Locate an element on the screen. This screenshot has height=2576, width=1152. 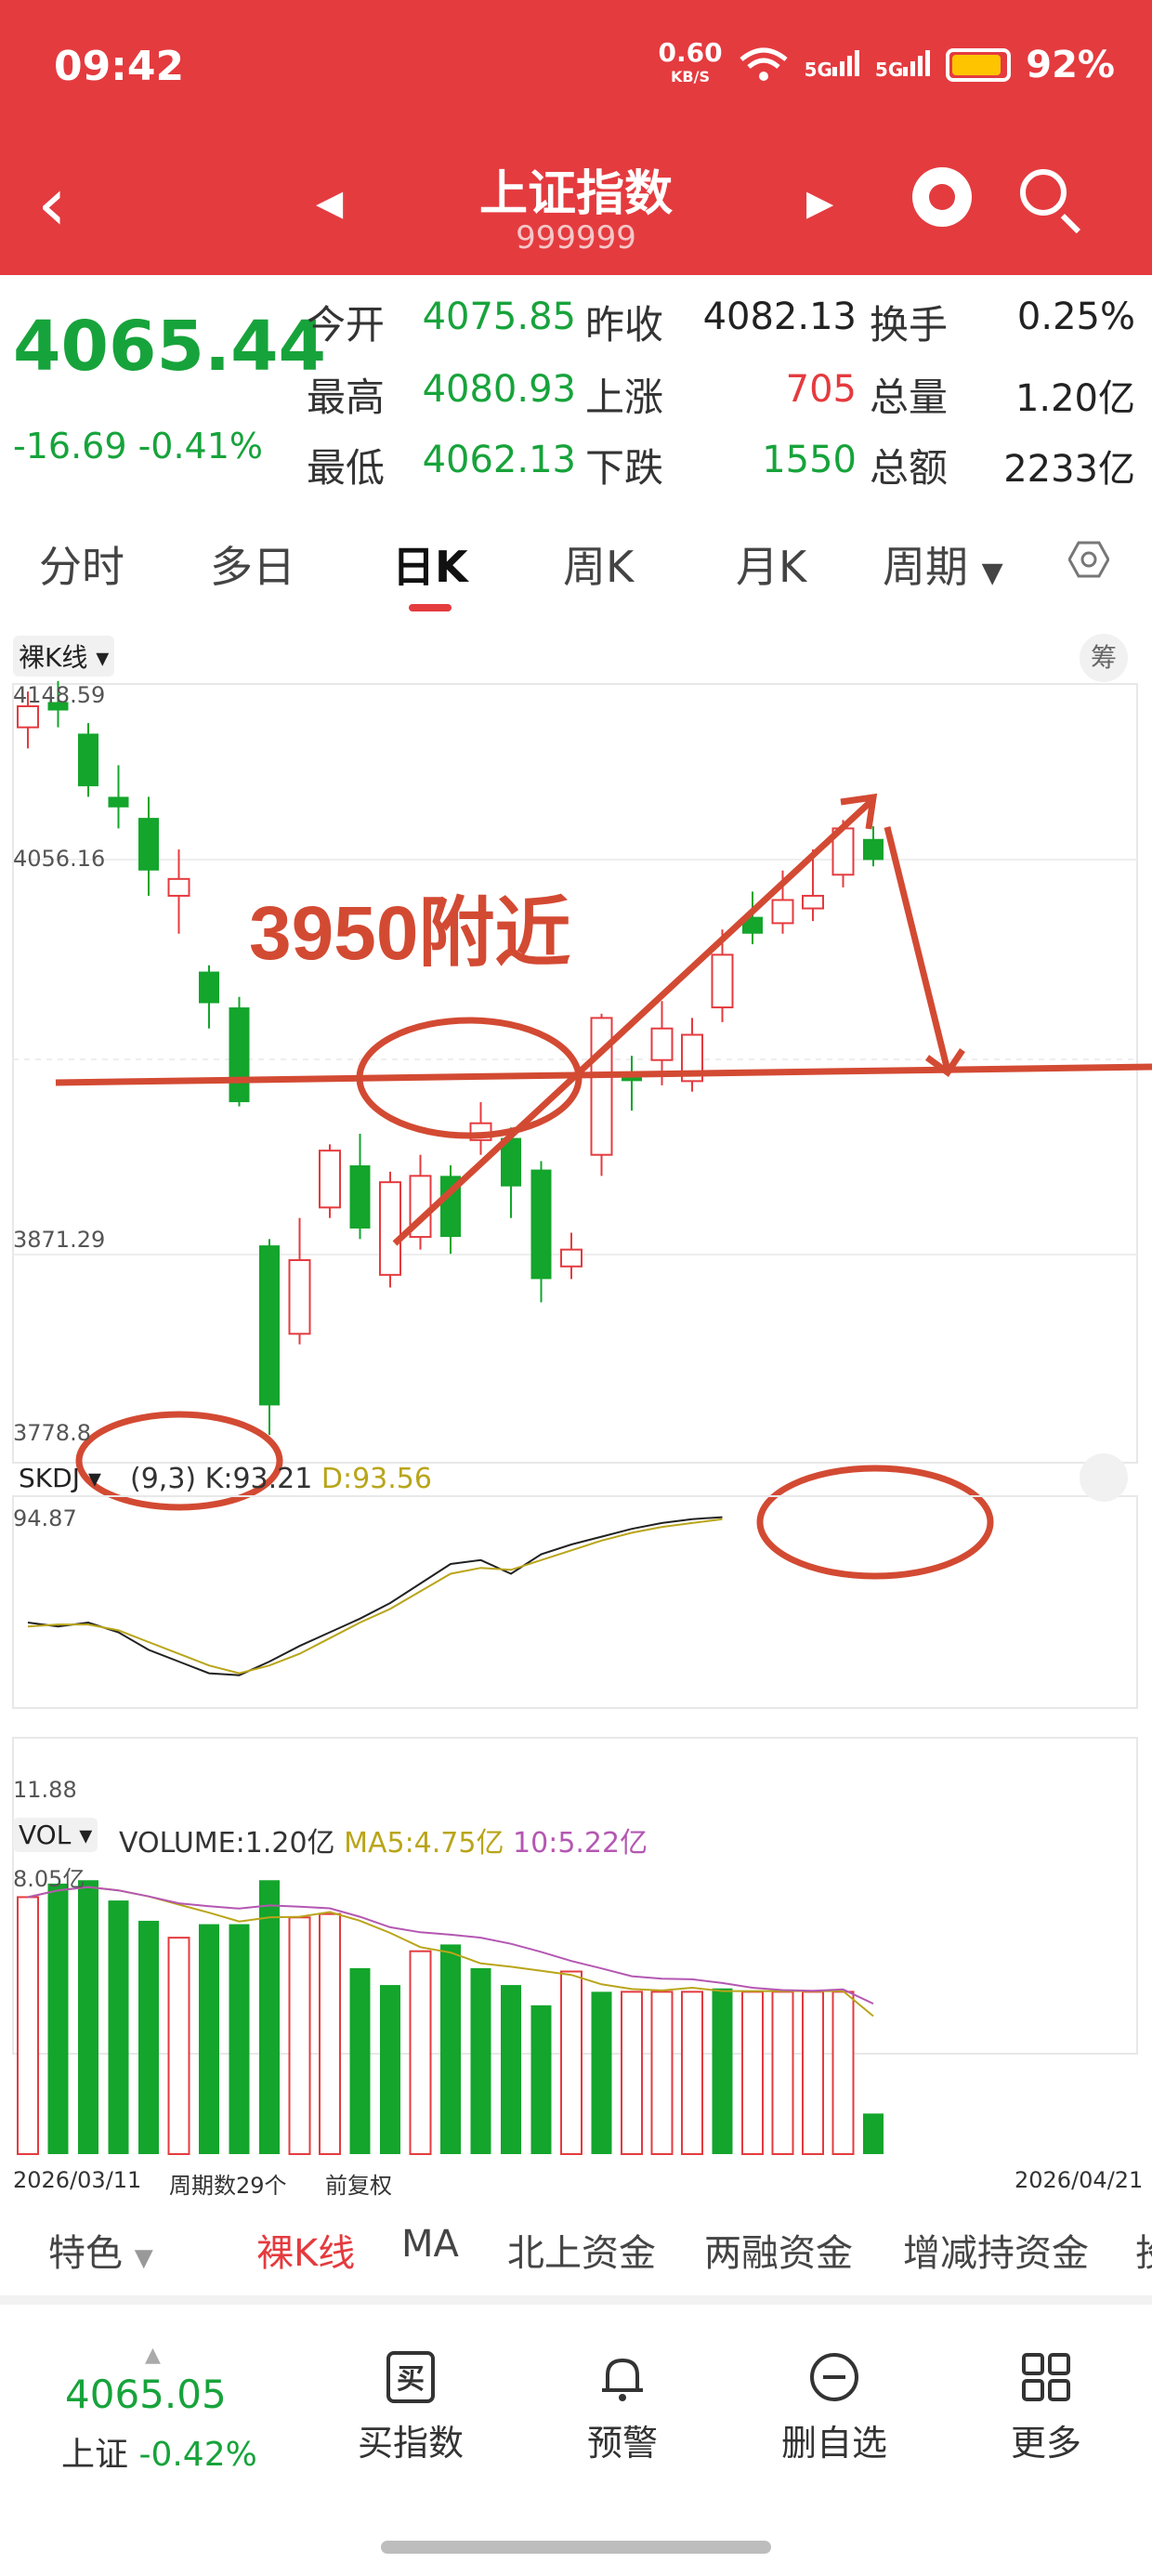
quote-value: 1.20亿 is located at coordinates (1075, 398).